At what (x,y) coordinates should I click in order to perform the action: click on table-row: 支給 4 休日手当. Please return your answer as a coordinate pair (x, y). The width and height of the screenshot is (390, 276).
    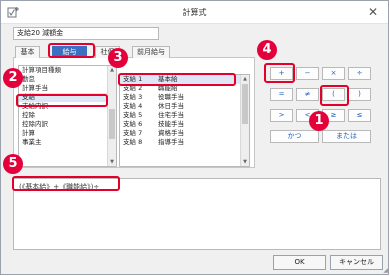
    Looking at the image, I should click on (184, 106).